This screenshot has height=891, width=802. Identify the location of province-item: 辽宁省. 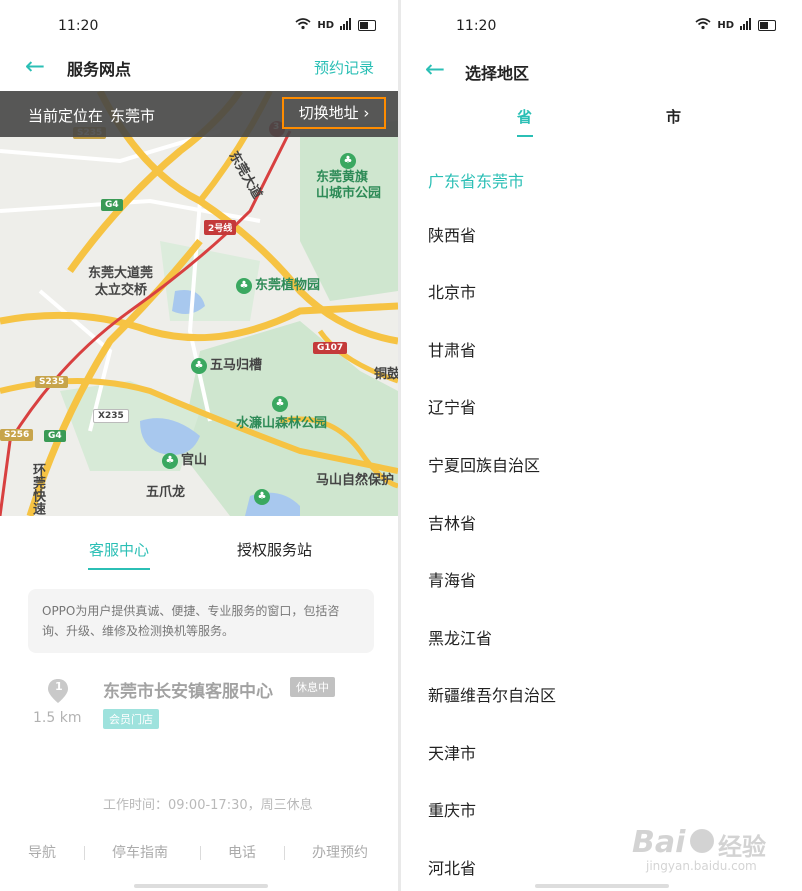
(452, 406).